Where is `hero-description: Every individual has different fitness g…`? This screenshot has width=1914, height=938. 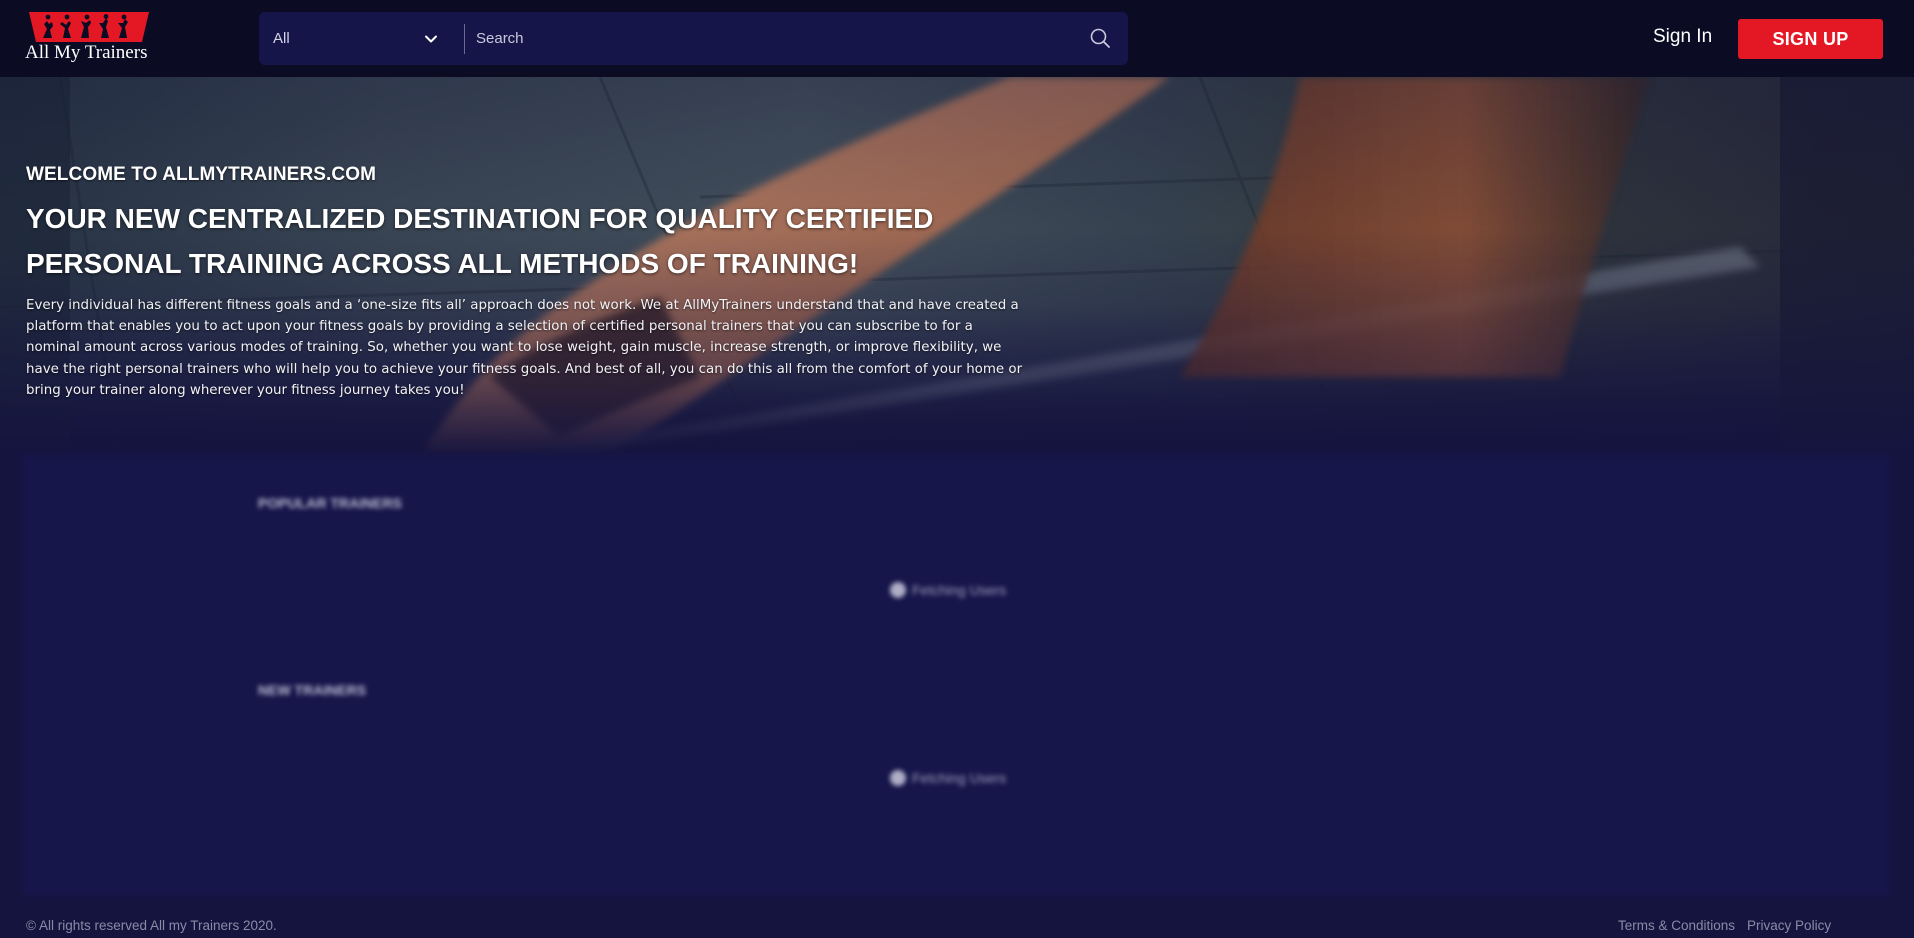
hero-description: Every individual has different fitness g… is located at coordinates (524, 348).